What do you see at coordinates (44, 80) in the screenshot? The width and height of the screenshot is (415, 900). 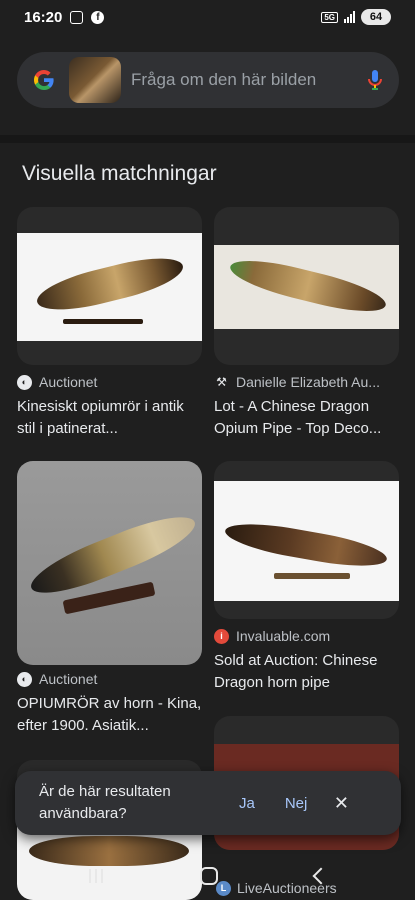 I see `google-logo-icon` at bounding box center [44, 80].